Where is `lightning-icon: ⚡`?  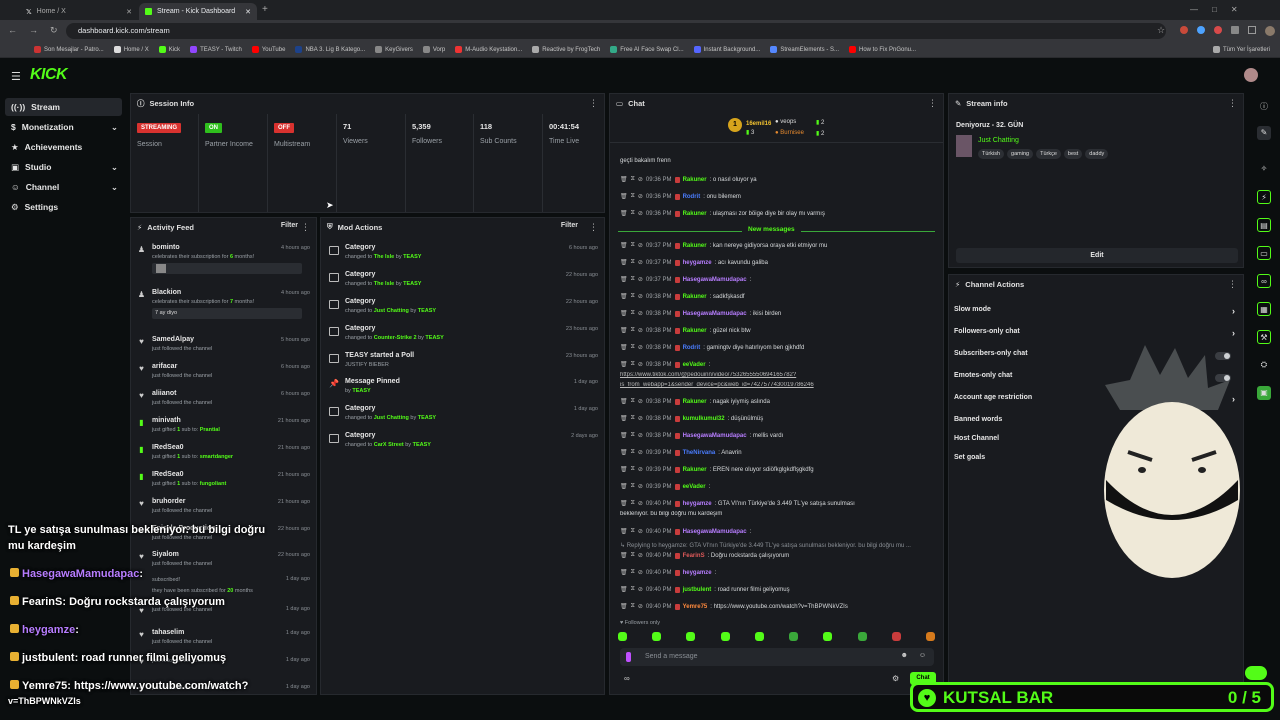 lightning-icon: ⚡ is located at coordinates (1264, 197).